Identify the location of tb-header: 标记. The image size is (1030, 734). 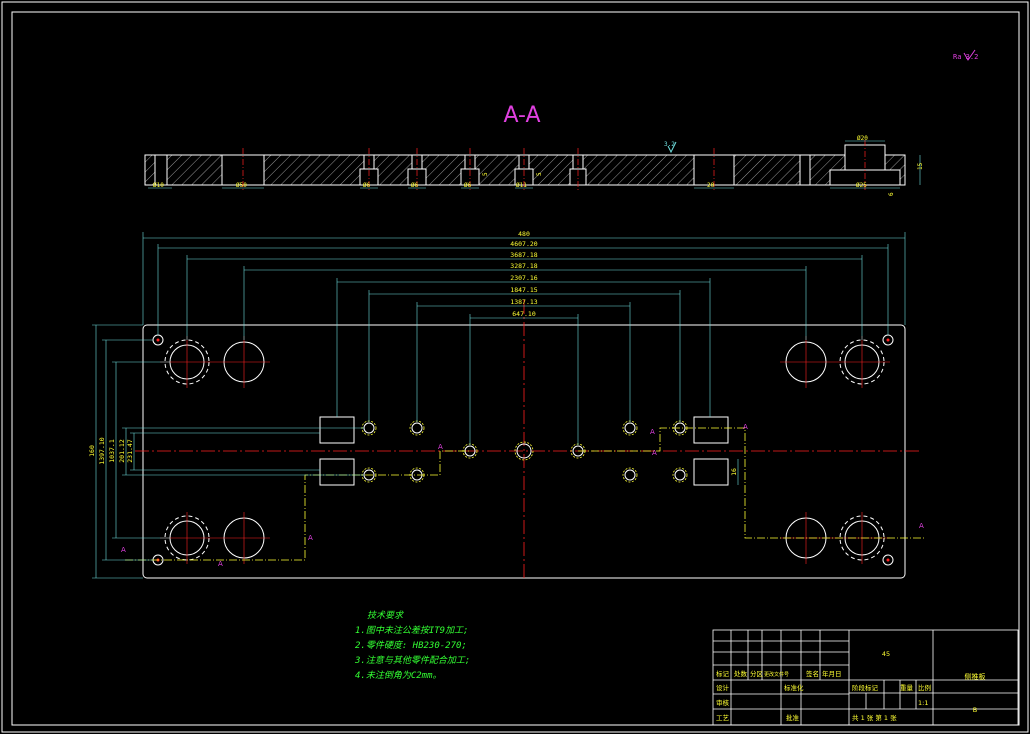
(723, 673).